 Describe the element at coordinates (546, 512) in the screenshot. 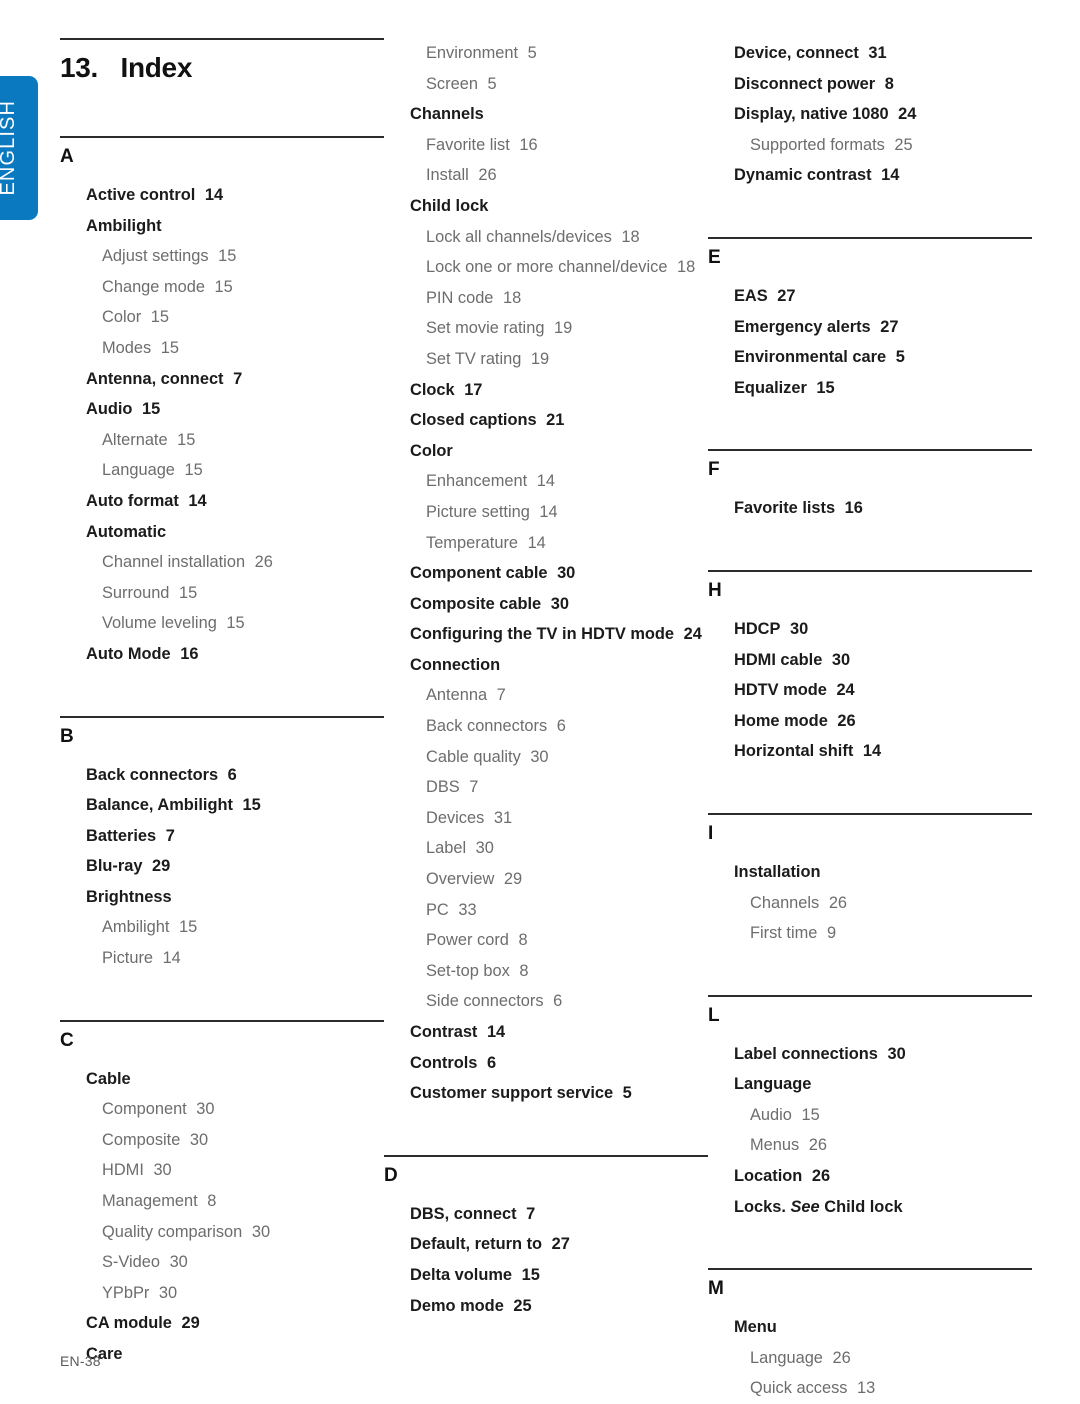

I see `index-entry: Picture setting 14` at that location.